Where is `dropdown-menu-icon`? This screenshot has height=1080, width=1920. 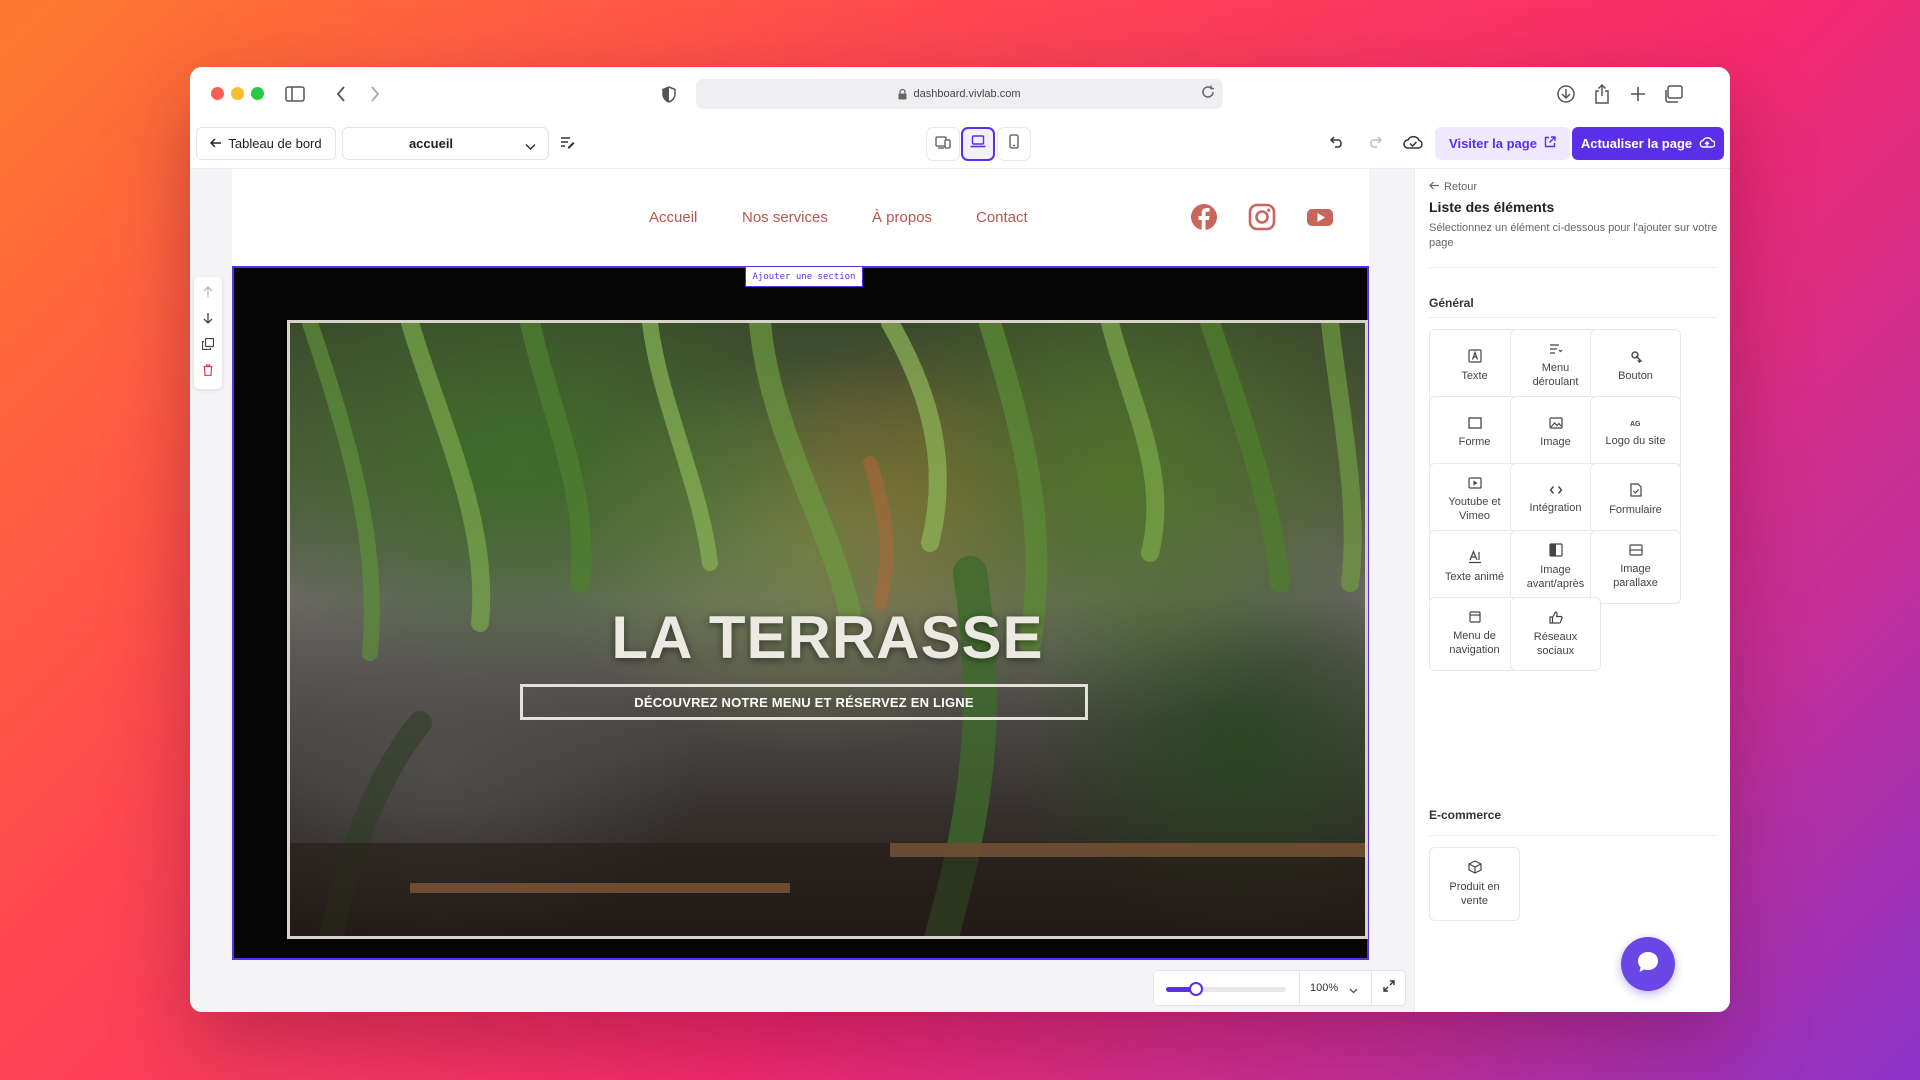 dropdown-menu-icon is located at coordinates (1556, 349).